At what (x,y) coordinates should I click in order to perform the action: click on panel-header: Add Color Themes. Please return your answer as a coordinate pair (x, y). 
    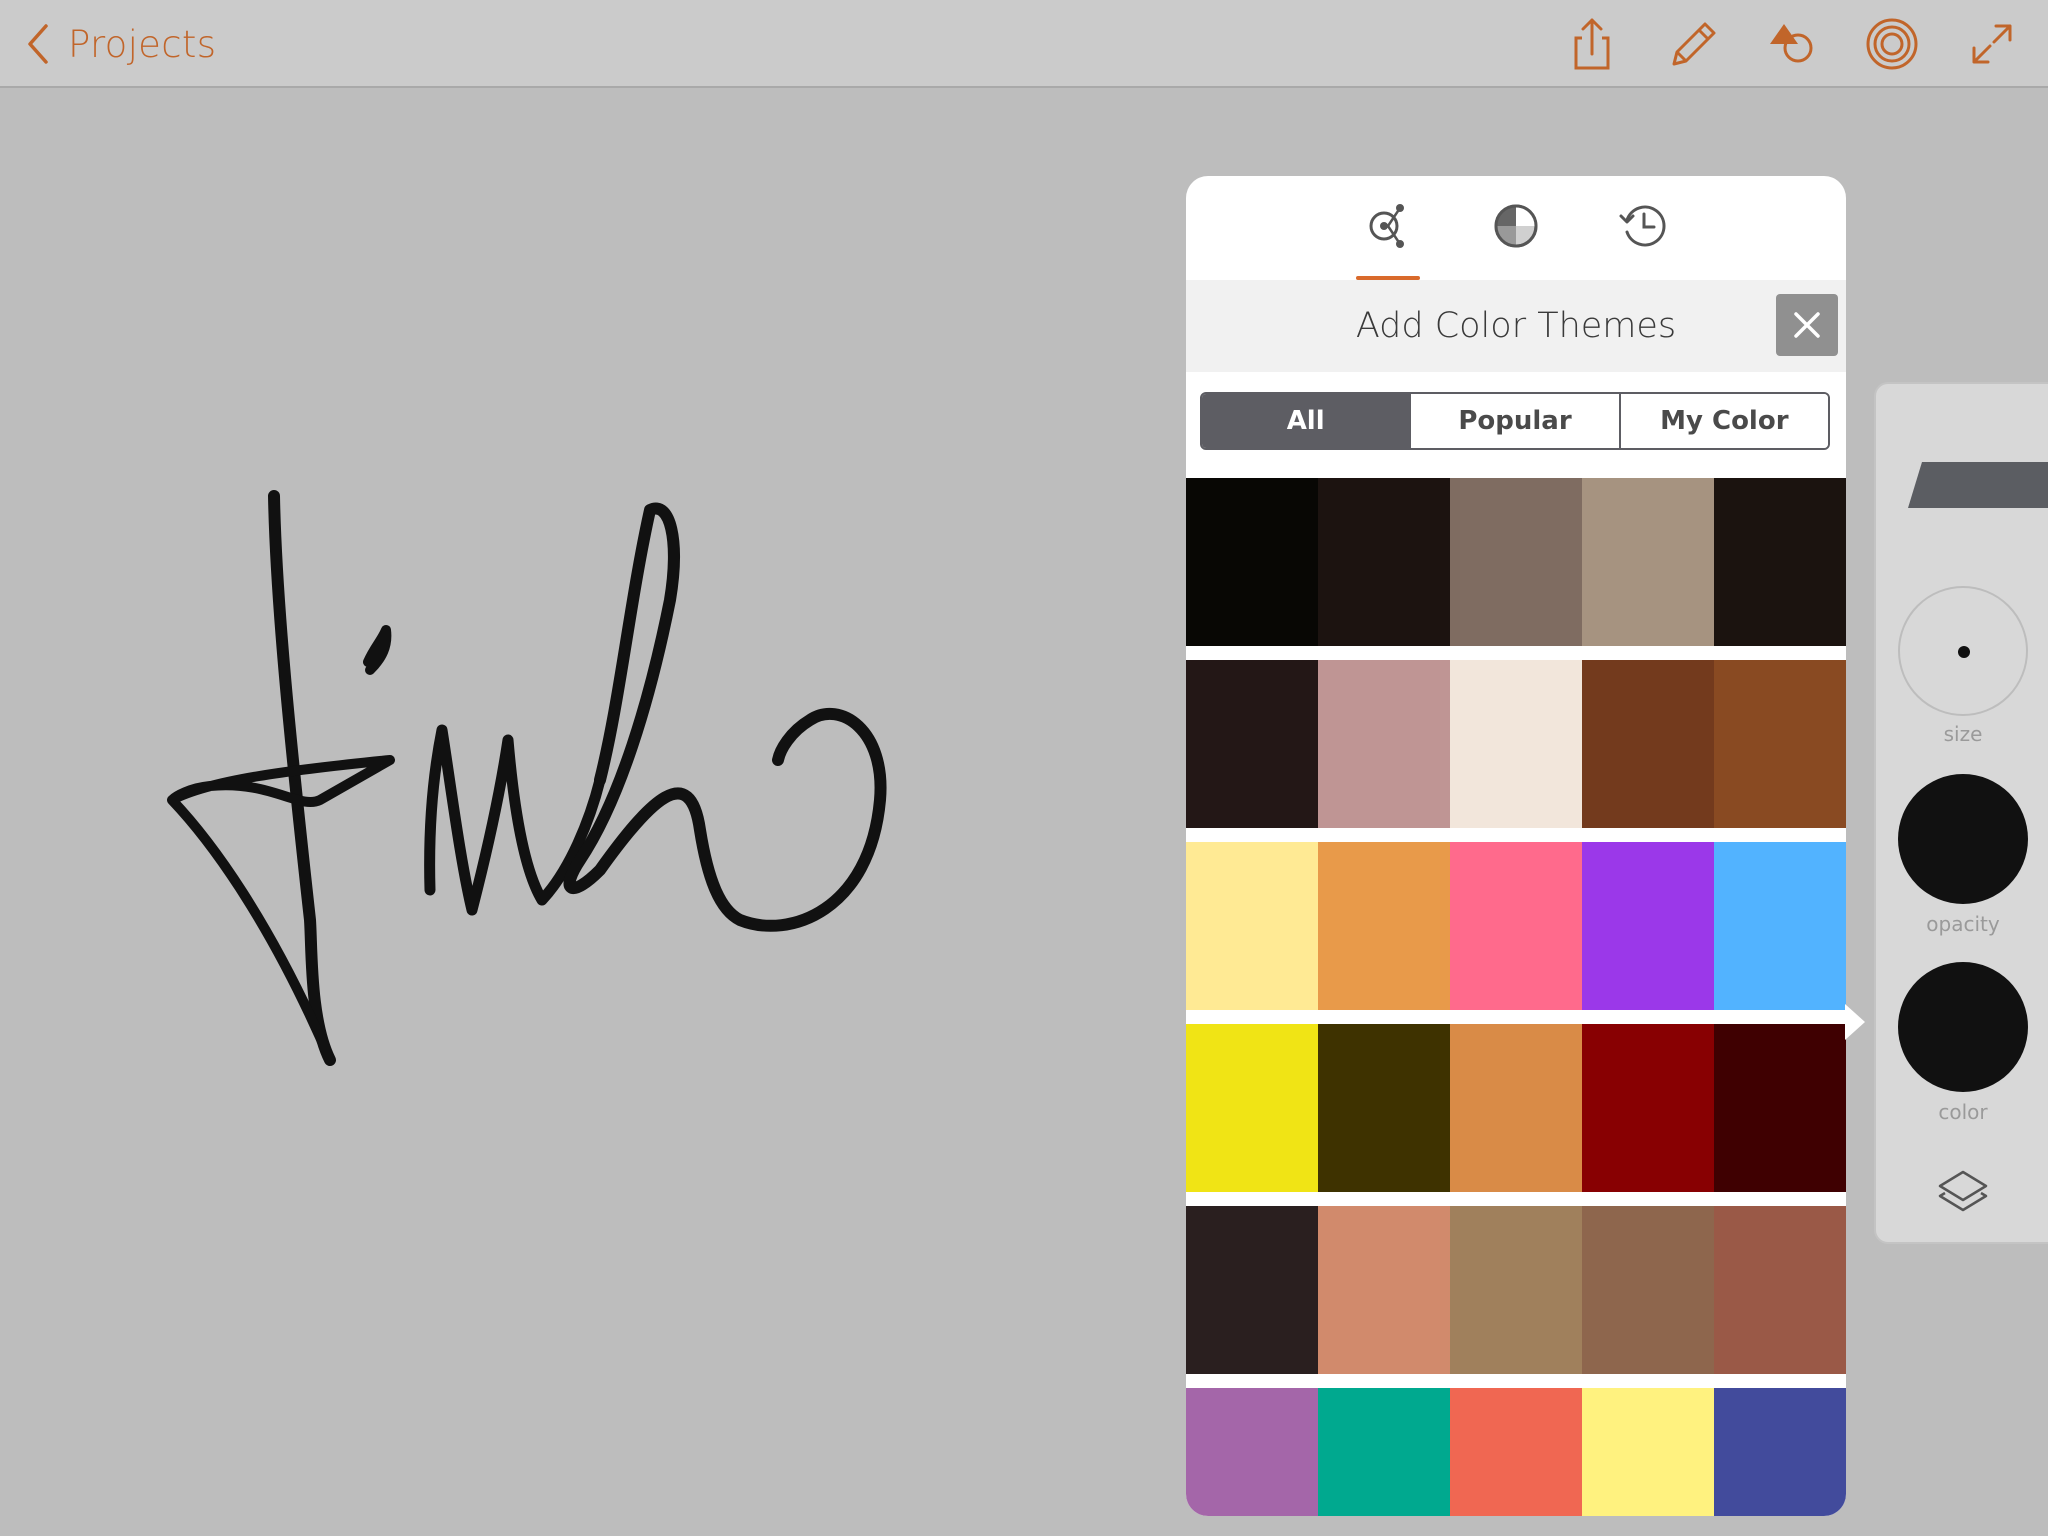
    Looking at the image, I should click on (1516, 326).